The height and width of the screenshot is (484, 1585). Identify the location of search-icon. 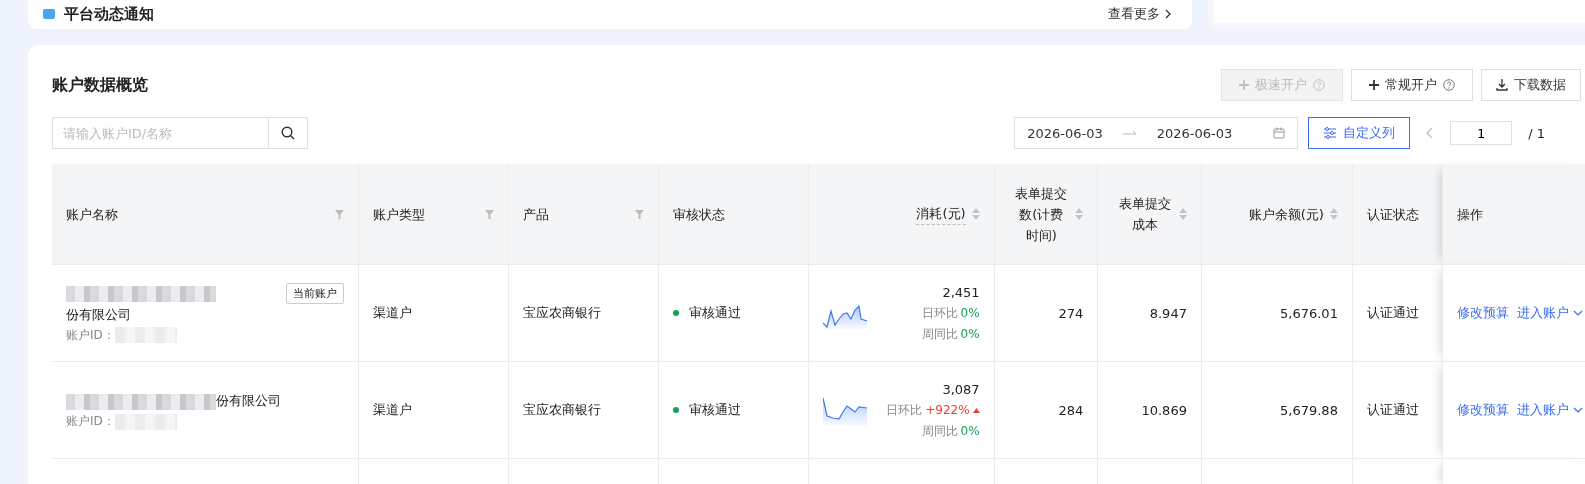
(288, 133).